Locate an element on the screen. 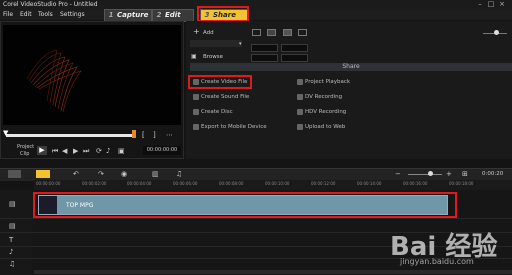  preview-frame is located at coordinates (54, 81).